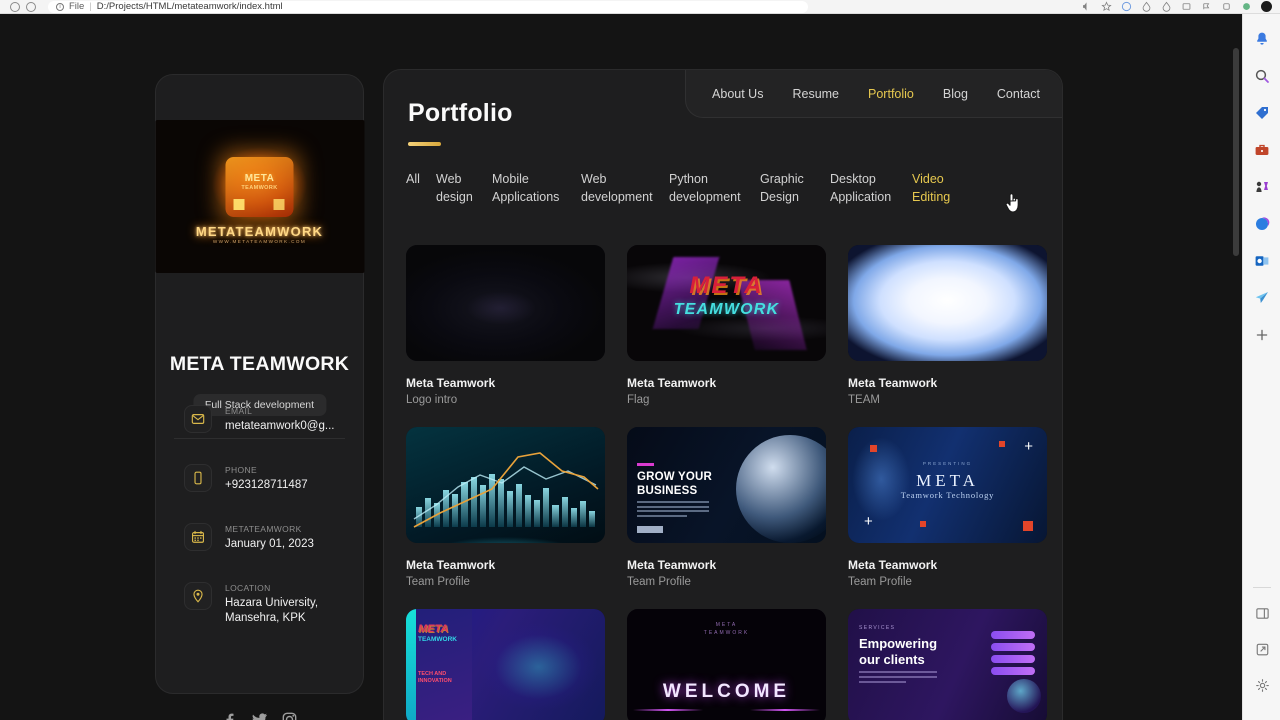  I want to click on project-card: Meta Teamwork TEAM, so click(947, 325).